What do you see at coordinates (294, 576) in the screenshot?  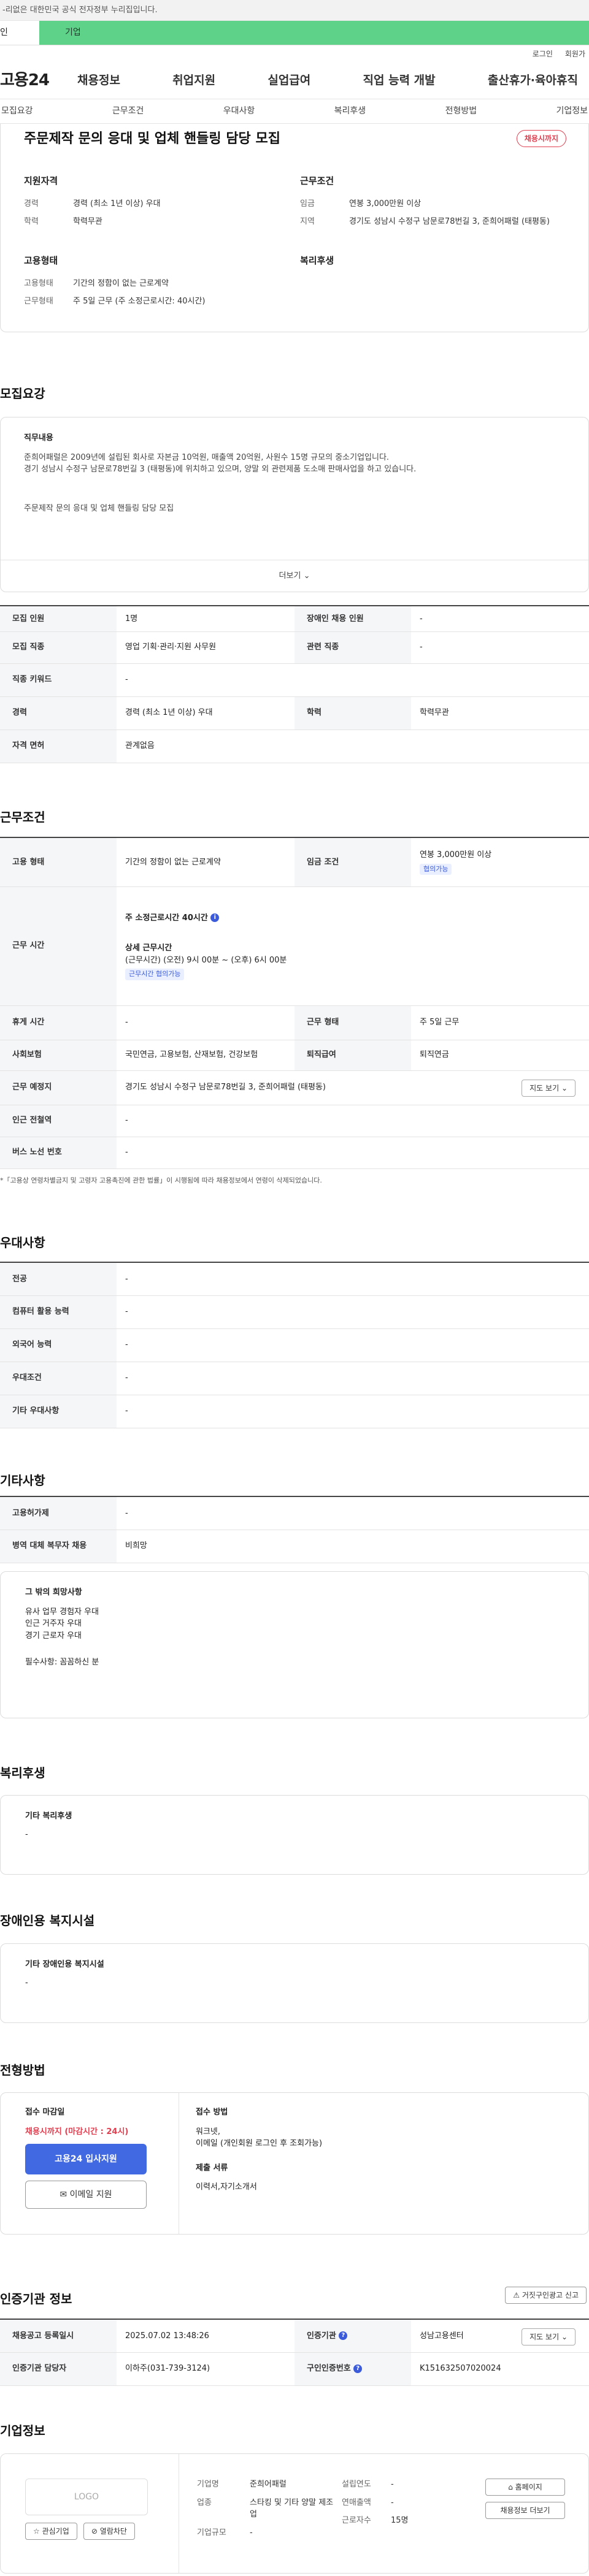 I see `more-button: 더보기 ⌄` at bounding box center [294, 576].